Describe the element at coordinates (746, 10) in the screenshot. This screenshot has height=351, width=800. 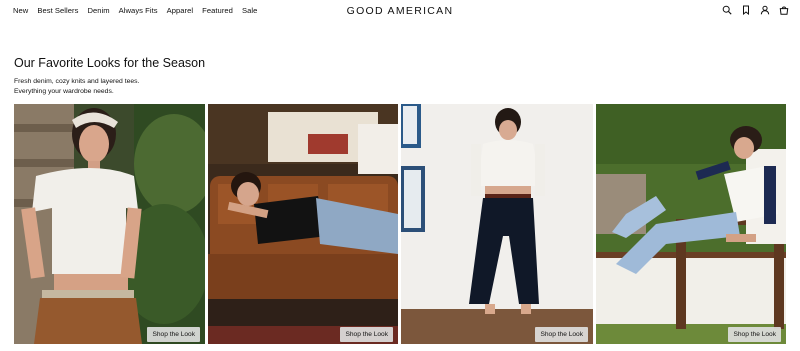
I see `bookmark-icon` at that location.